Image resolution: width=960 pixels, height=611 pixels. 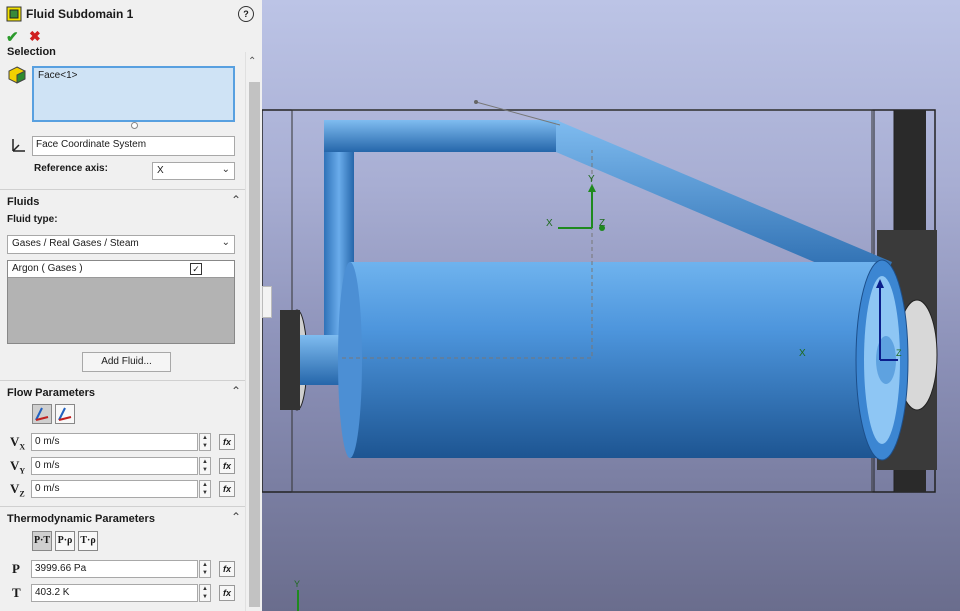 I want to click on sketch-point, so click(x=476, y=102).